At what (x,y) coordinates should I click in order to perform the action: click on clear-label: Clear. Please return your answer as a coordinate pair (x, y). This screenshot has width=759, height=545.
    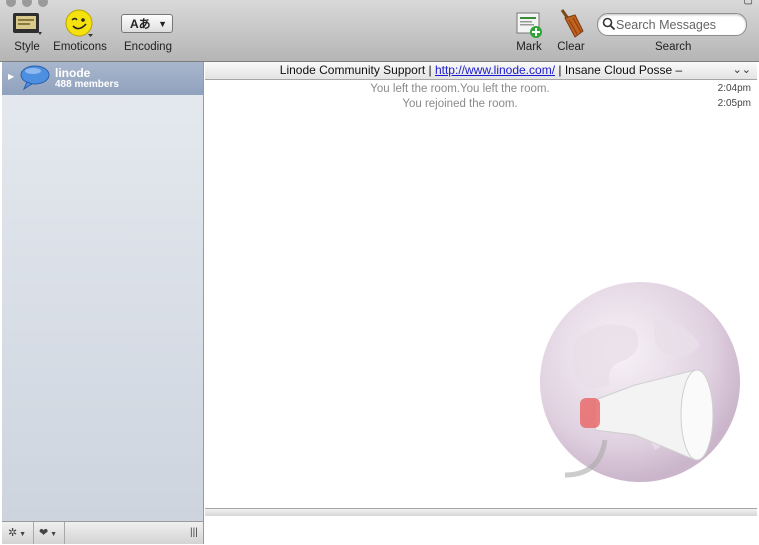
    Looking at the image, I should click on (571, 47).